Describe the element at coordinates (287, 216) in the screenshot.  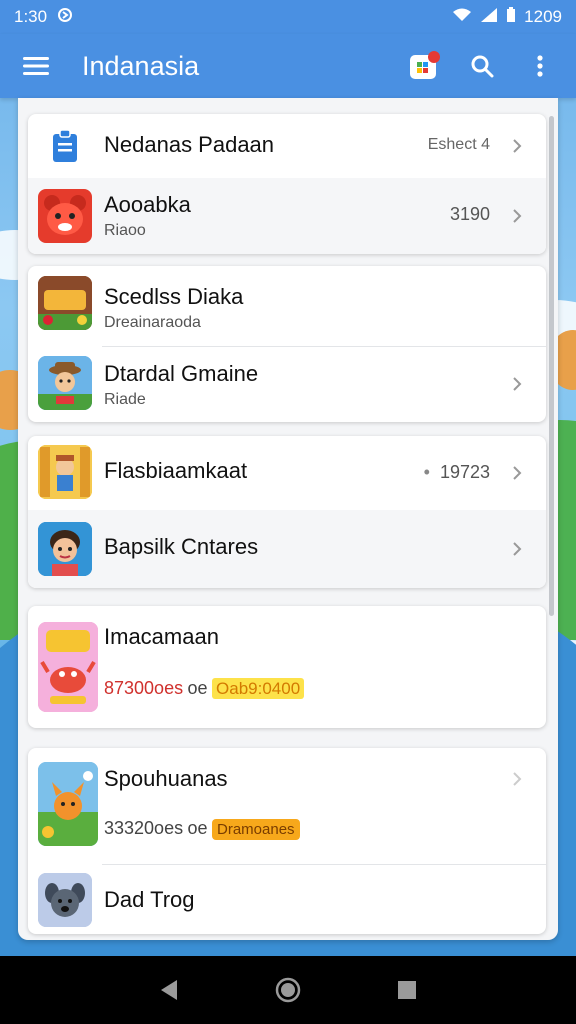
I see `list-item: Aooabka Riaoo 3190` at that location.